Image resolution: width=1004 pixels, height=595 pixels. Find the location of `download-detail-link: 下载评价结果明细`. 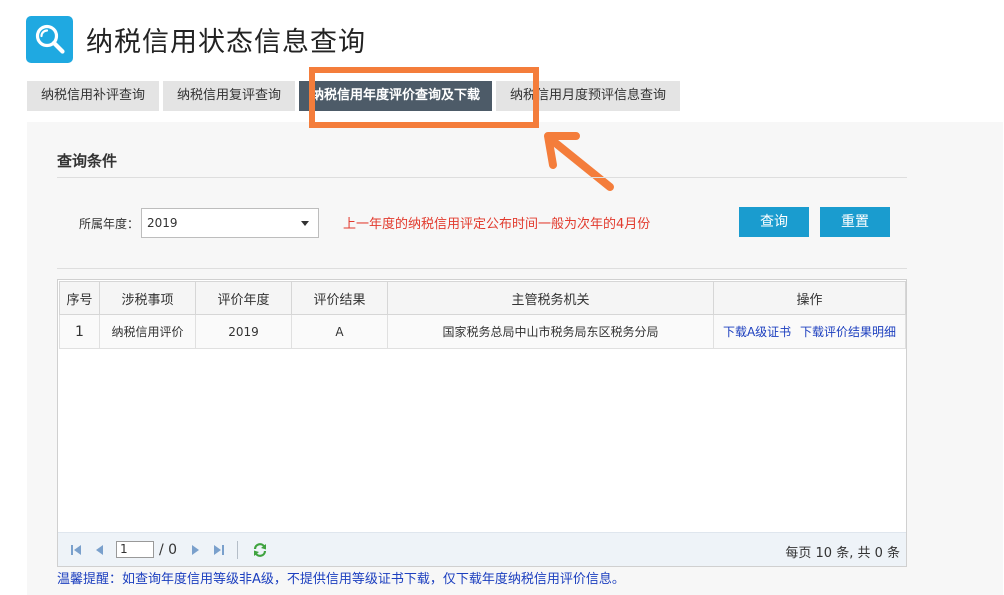

download-detail-link: 下载评价结果明细 is located at coordinates (848, 332).